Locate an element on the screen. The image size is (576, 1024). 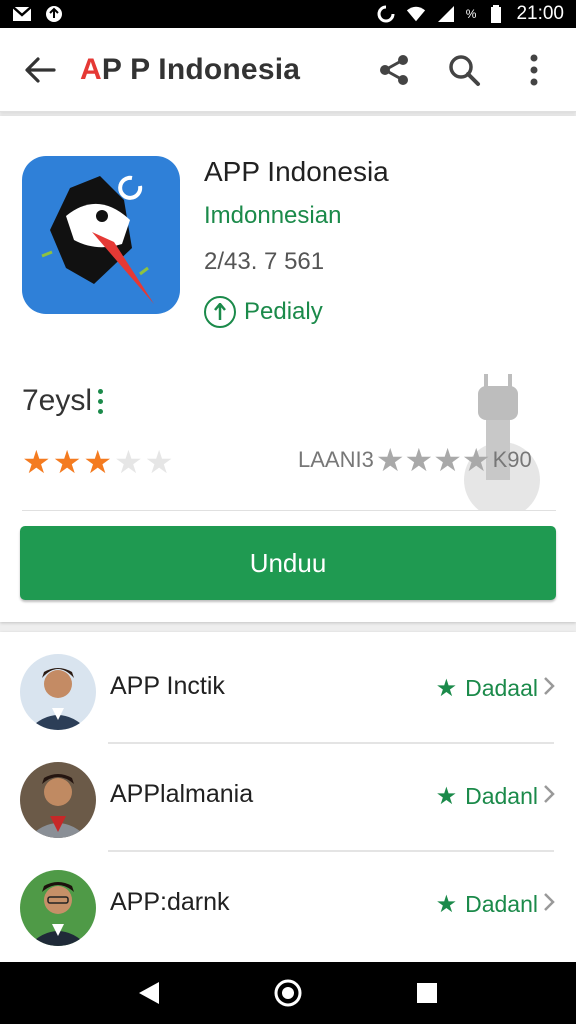
secondary-rating: LAANI3 ★ ★ ★ ★ K90 is located at coordinates (415, 460).